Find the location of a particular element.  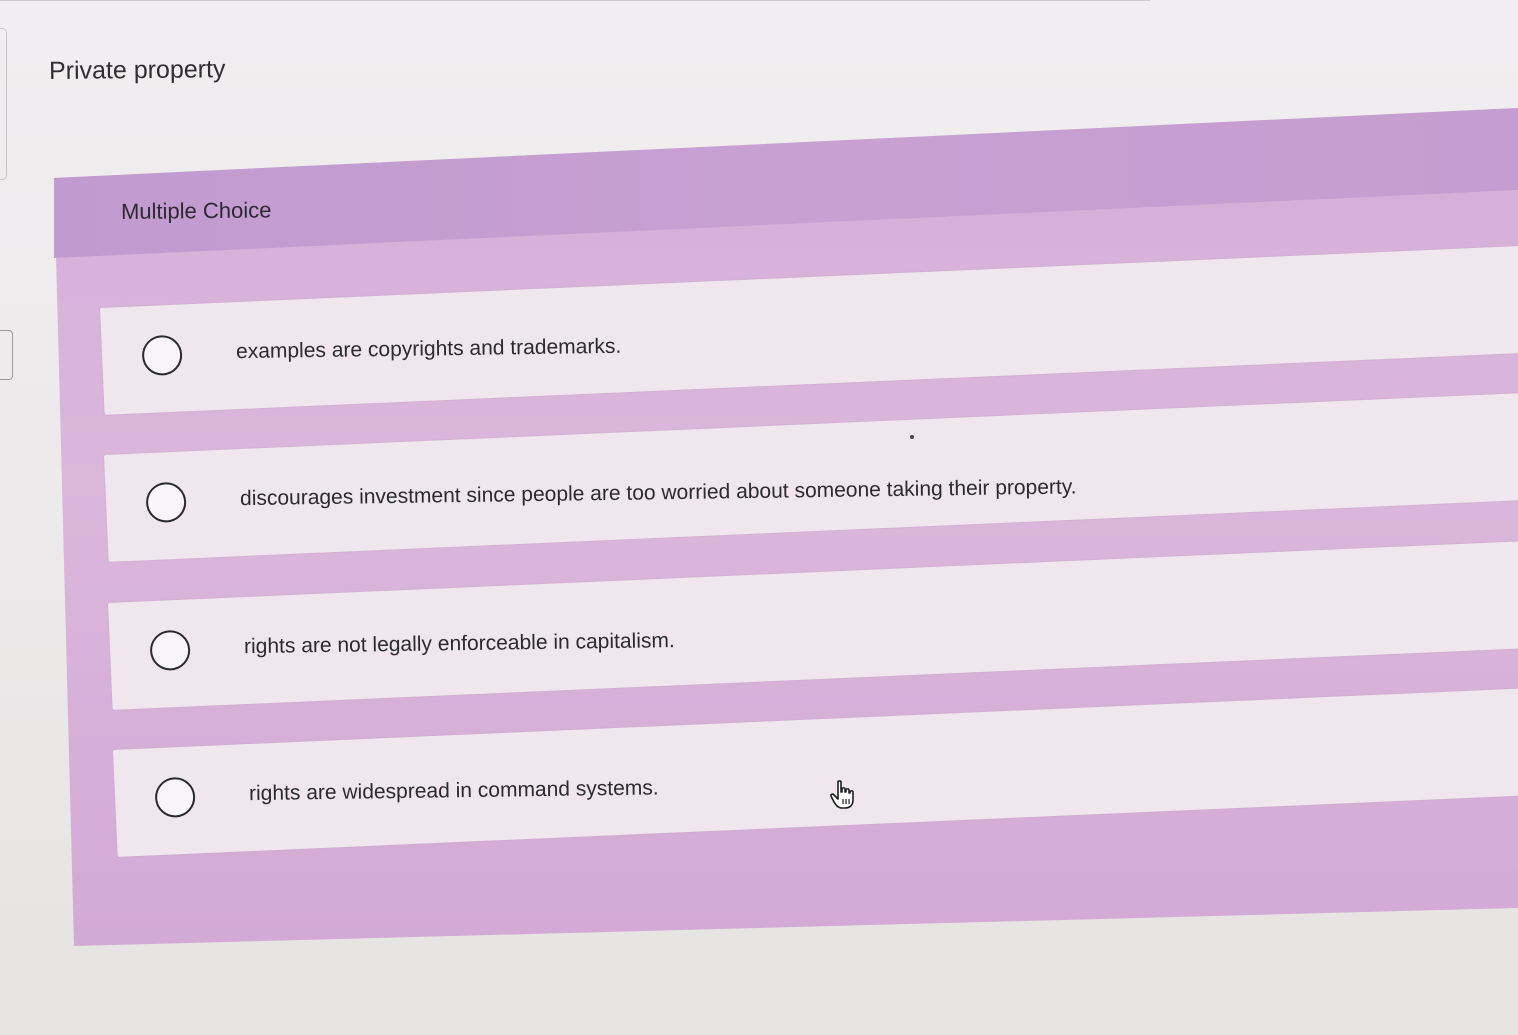

left-edge-tab is located at coordinates (6, 355).